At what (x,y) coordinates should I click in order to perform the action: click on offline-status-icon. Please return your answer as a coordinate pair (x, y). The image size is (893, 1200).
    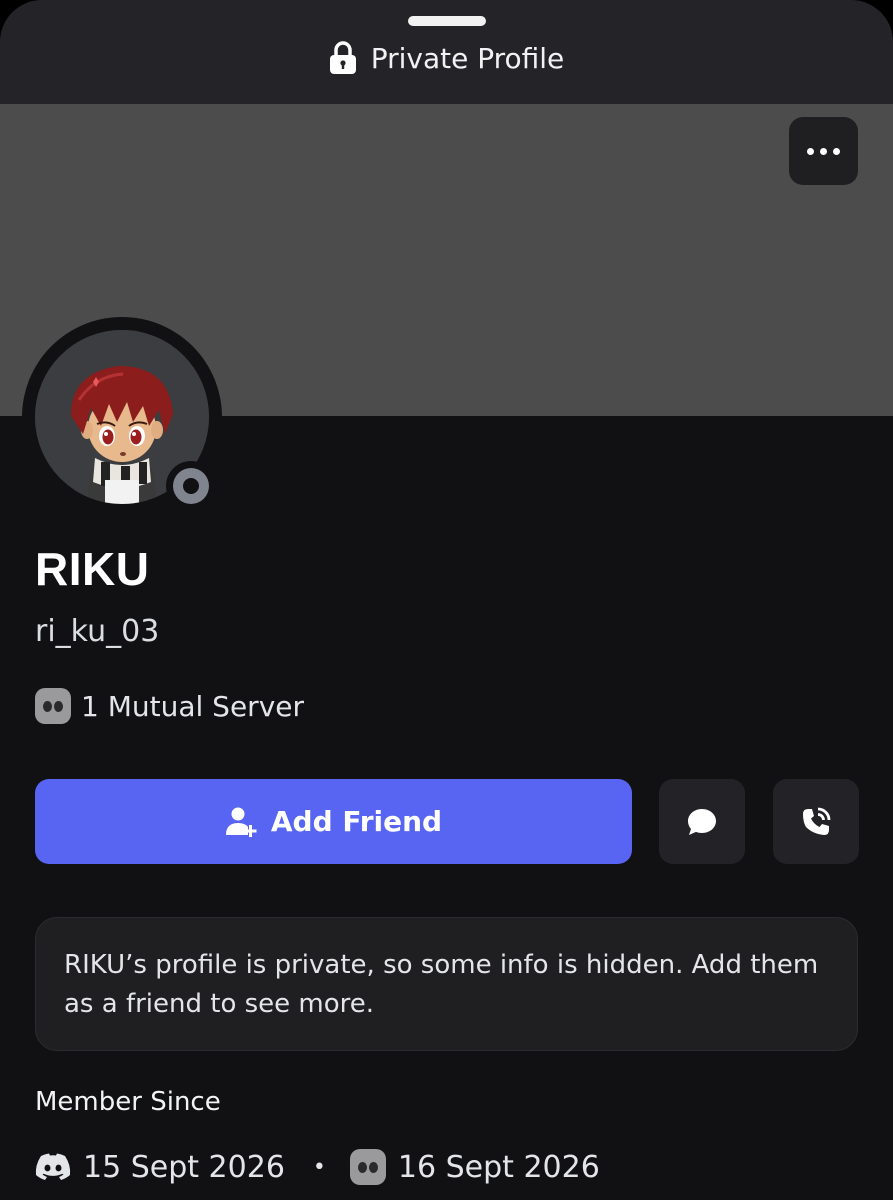
    Looking at the image, I should click on (191, 486).